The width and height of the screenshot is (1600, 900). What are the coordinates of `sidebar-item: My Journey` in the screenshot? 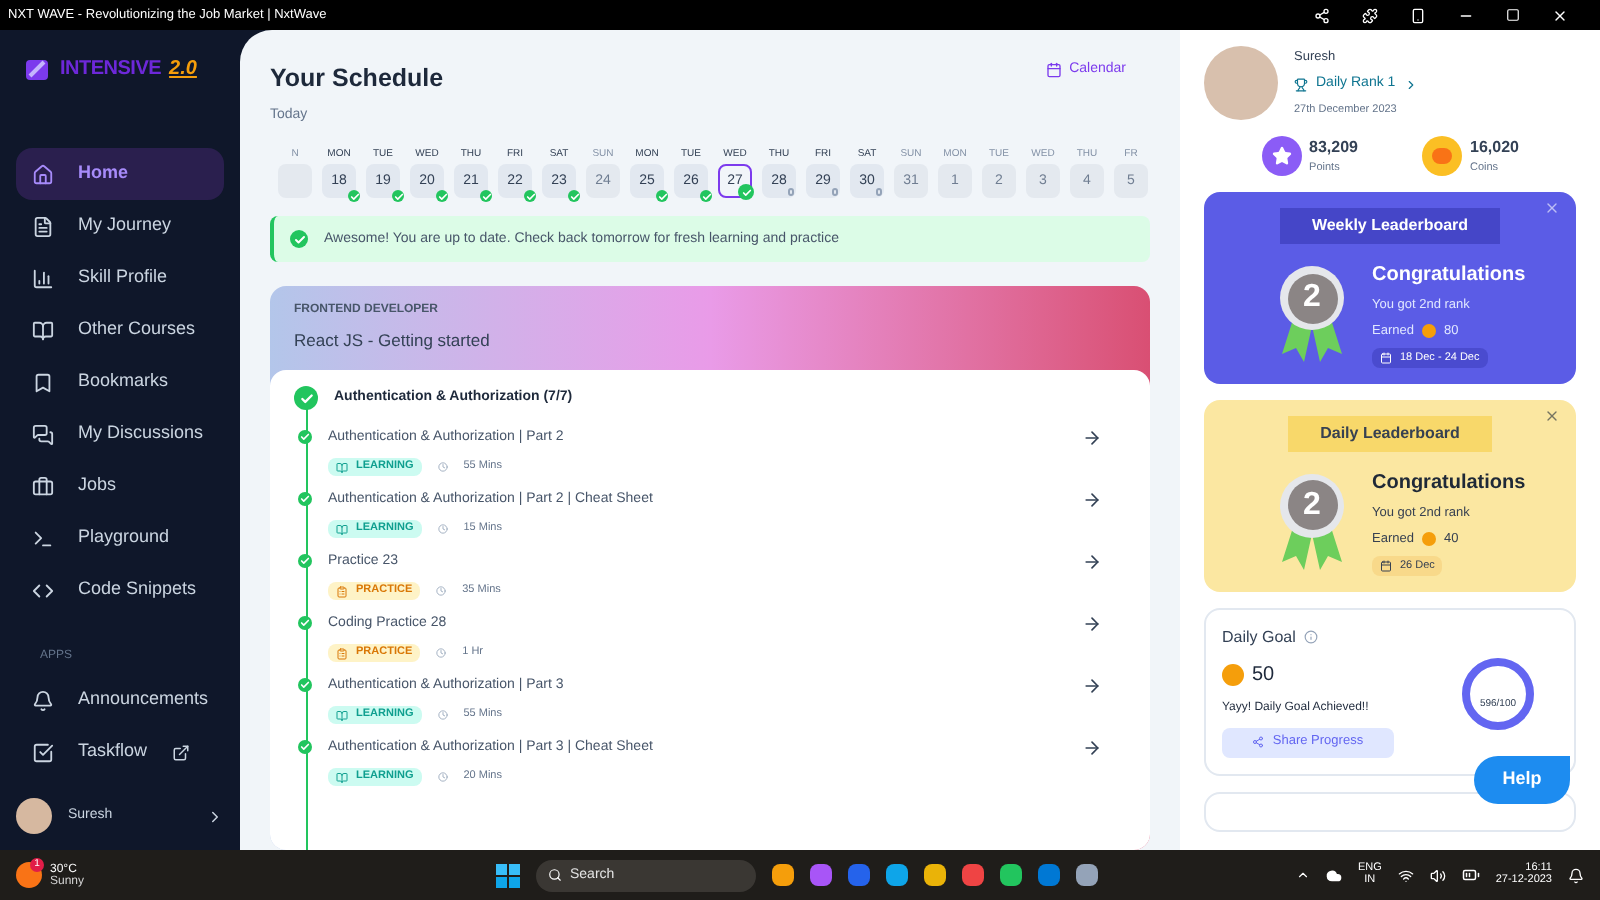 It's located at (120, 226).